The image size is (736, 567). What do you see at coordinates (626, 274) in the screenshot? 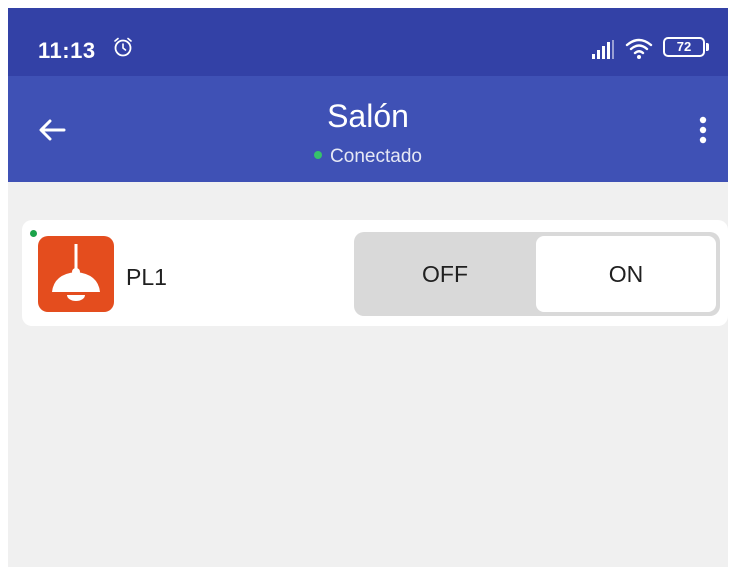
I see `toggle-on-option: ON` at bounding box center [626, 274].